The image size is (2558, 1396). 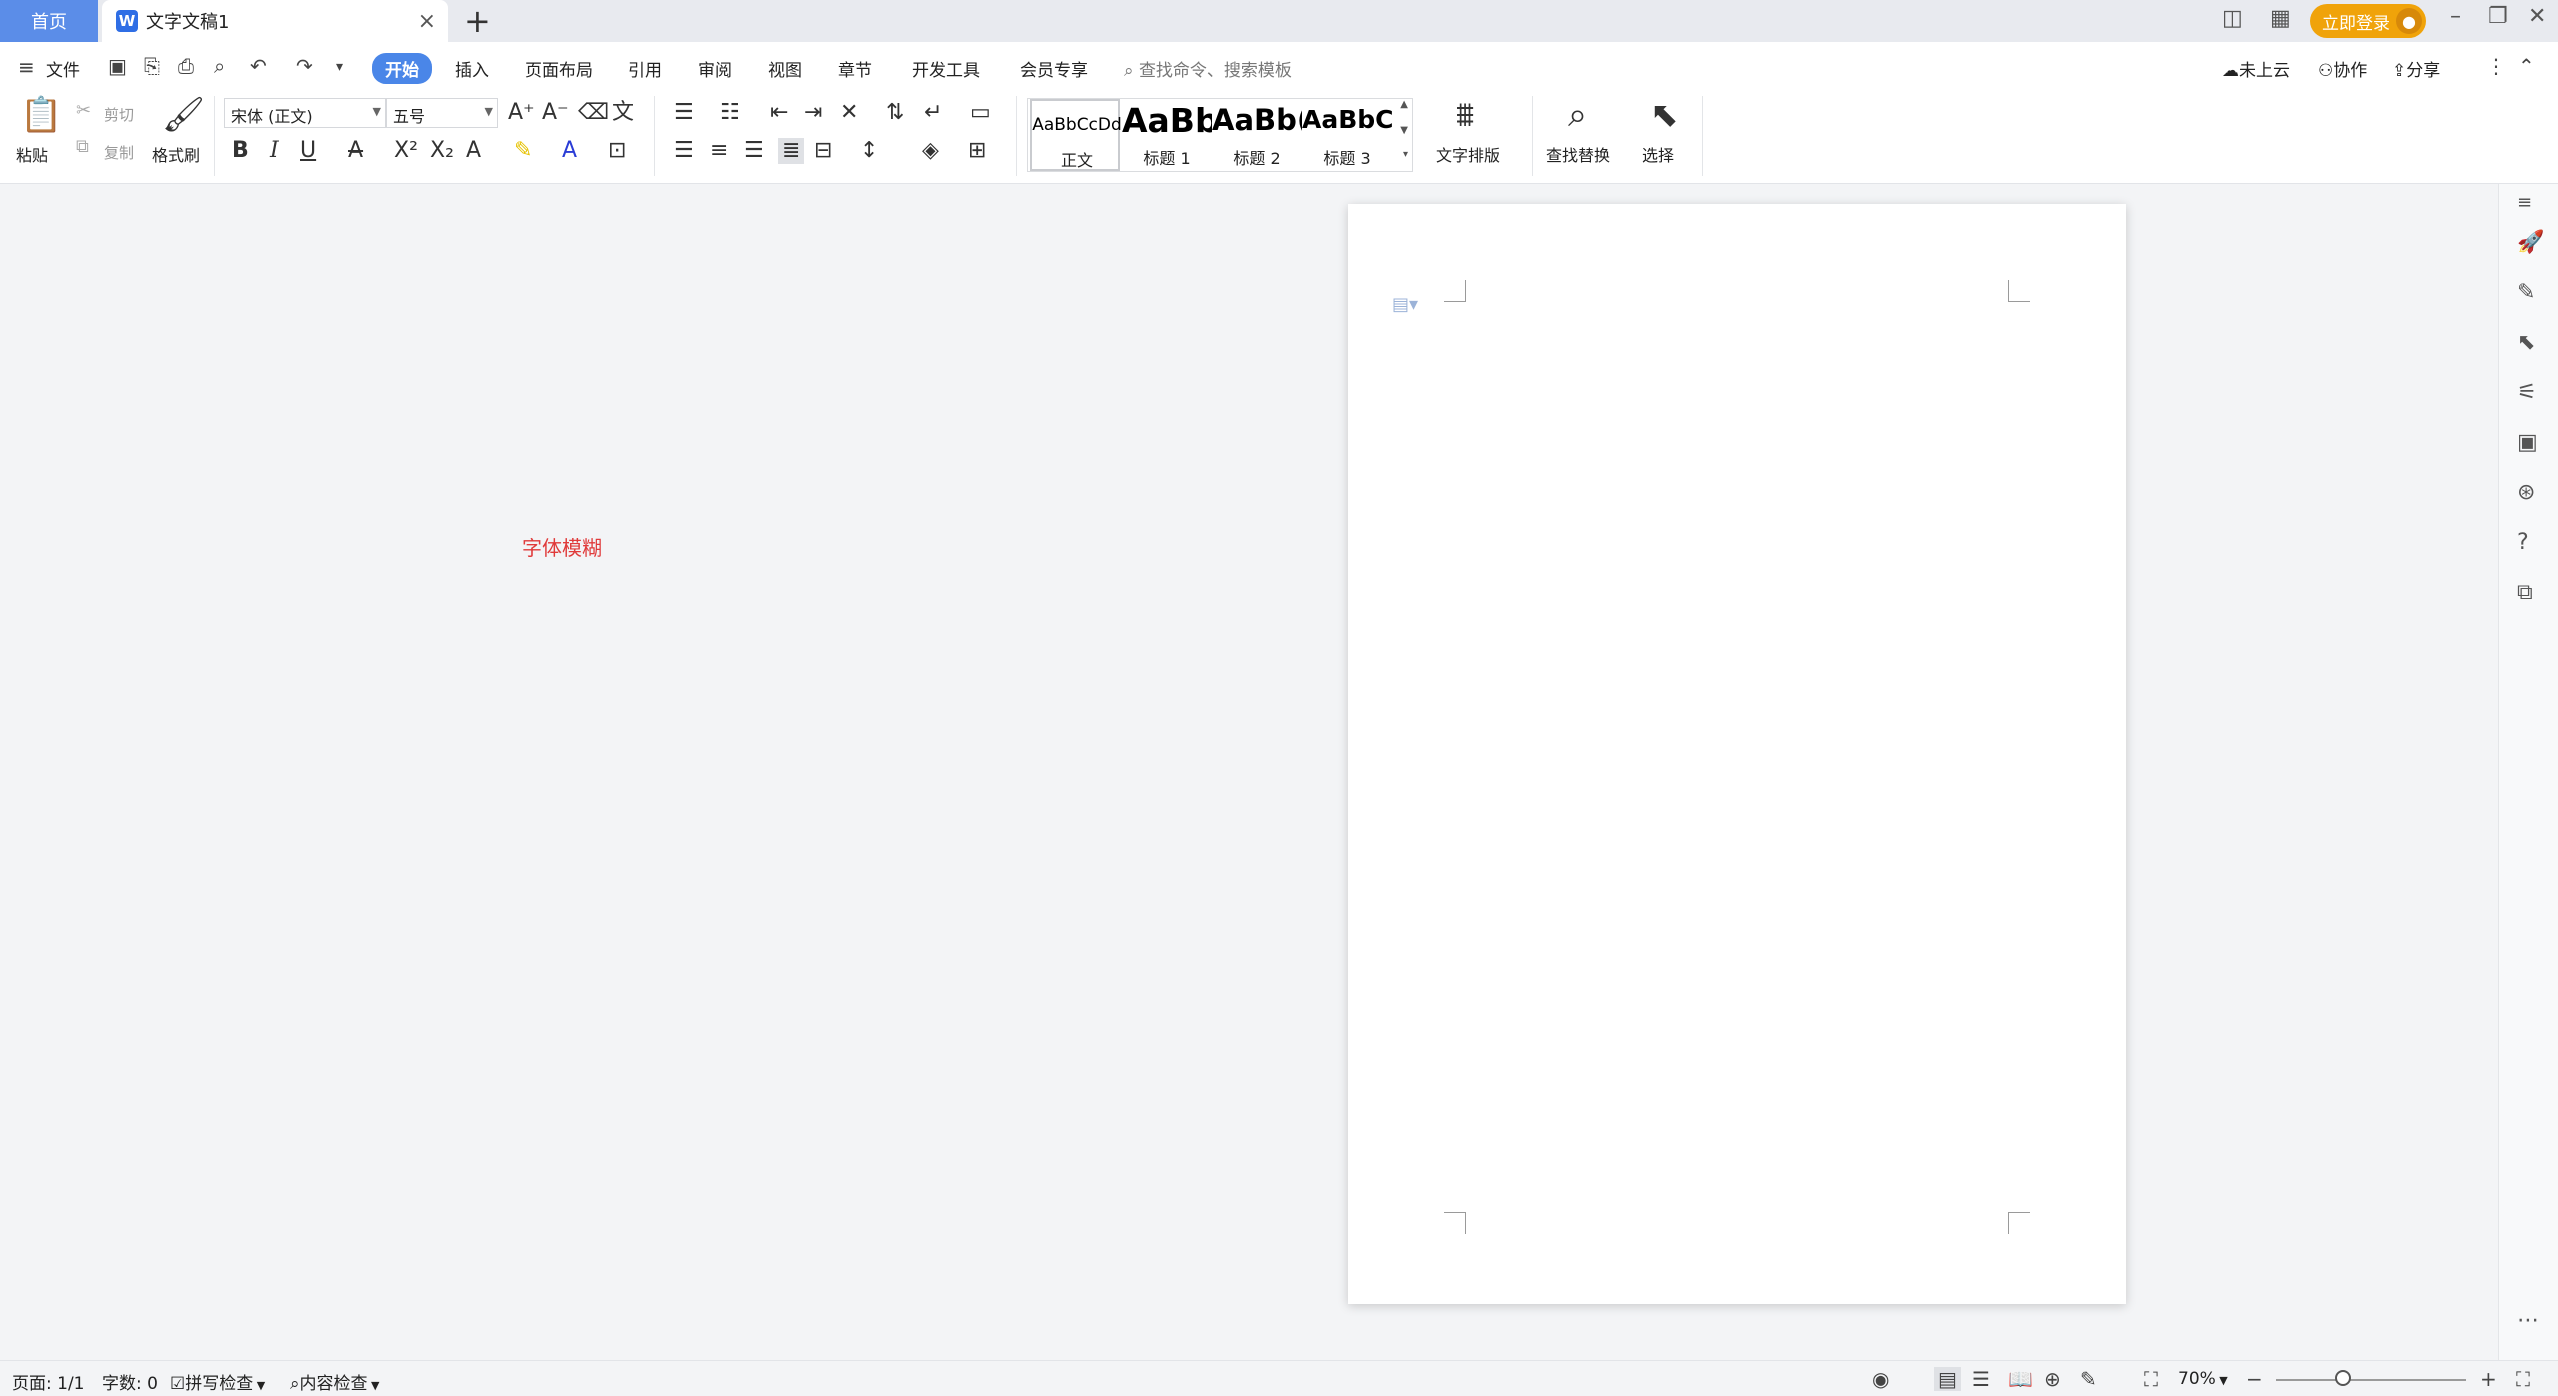 I want to click on collaborate-button: ⚇协作, so click(x=2342, y=68).